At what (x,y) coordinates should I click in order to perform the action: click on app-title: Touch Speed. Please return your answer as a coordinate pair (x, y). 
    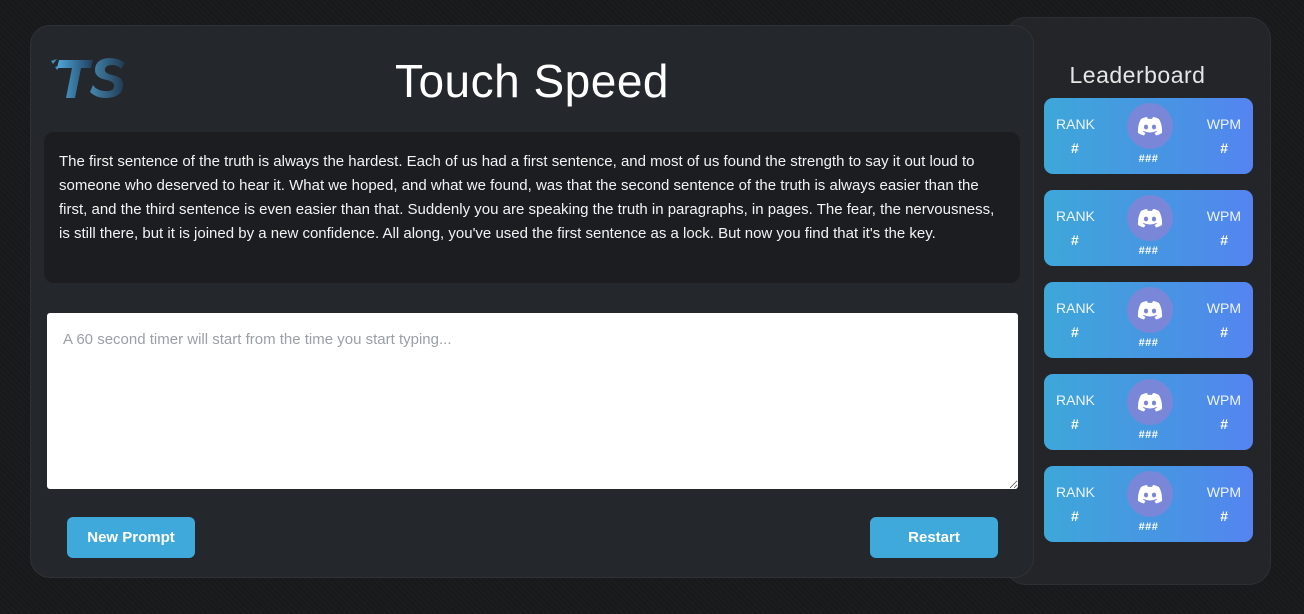
    Looking at the image, I should click on (532, 81).